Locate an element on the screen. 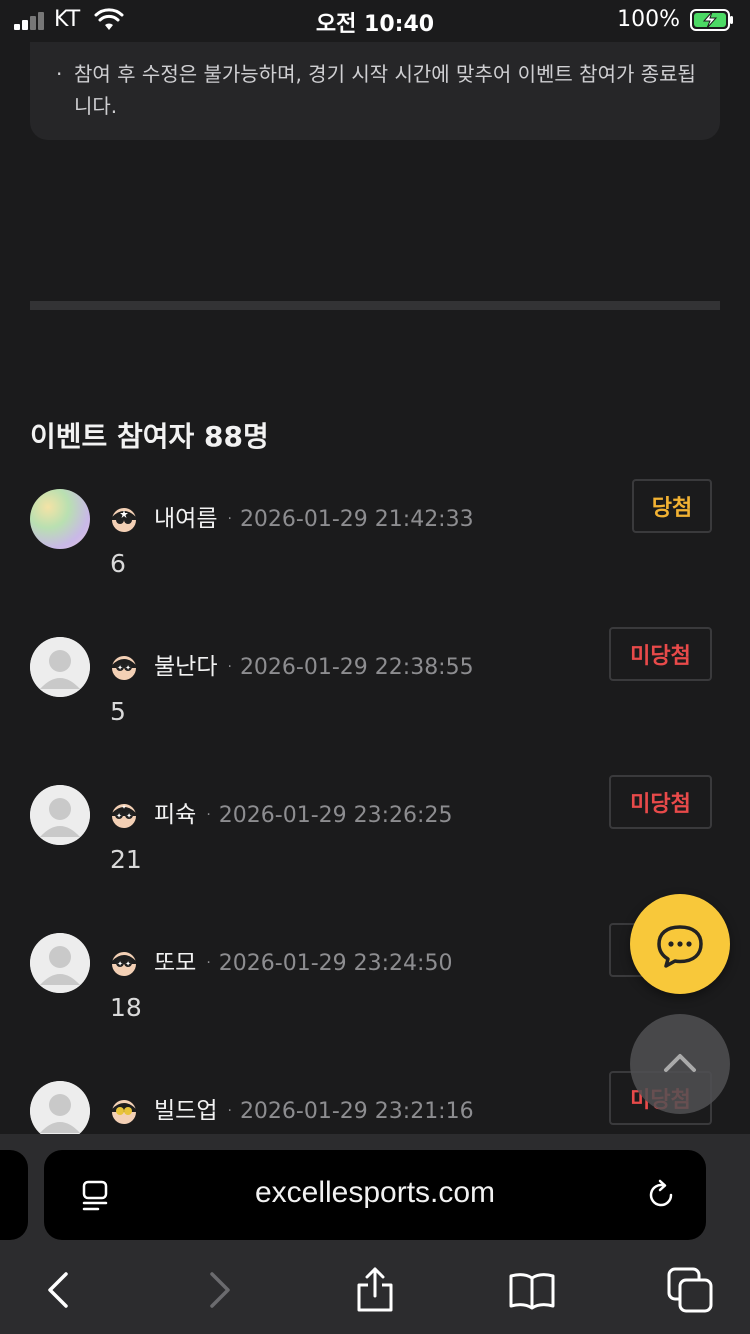 The height and width of the screenshot is (1334, 750). result-badge-win: 당첨 is located at coordinates (672, 506).